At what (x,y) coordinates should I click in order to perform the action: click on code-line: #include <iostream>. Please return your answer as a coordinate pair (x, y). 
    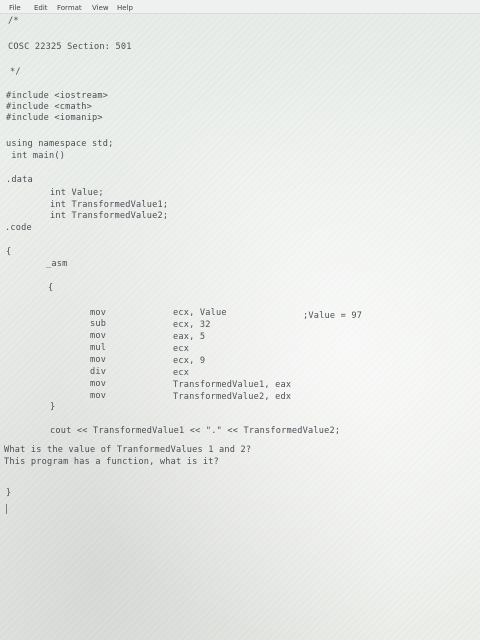
    Looking at the image, I should click on (57, 96).